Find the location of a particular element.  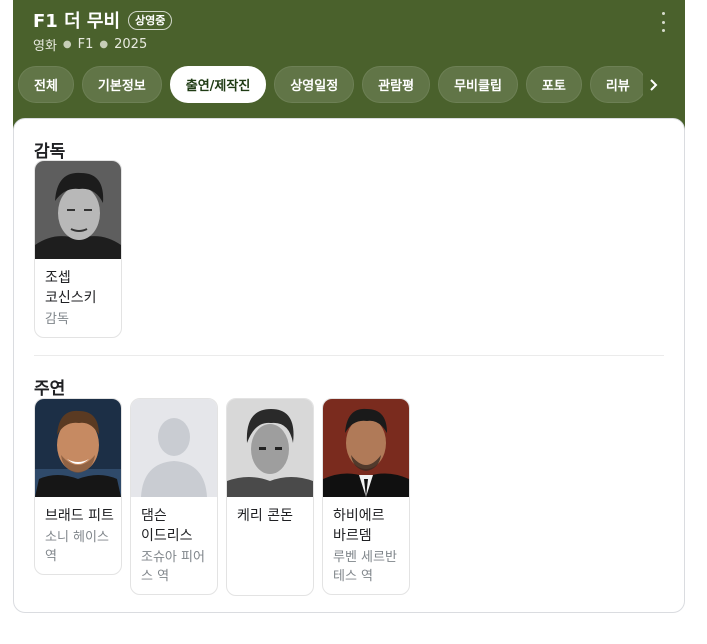

person-name: 댐슨 이드리스 is located at coordinates (167, 526).